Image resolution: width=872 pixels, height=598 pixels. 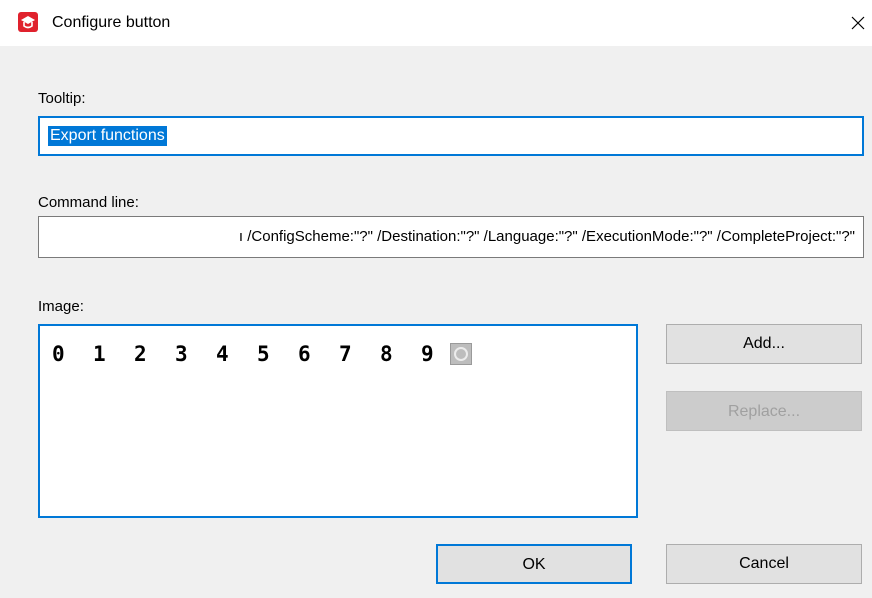 What do you see at coordinates (107, 136) in the screenshot?
I see `tooltip-value: Export functions` at bounding box center [107, 136].